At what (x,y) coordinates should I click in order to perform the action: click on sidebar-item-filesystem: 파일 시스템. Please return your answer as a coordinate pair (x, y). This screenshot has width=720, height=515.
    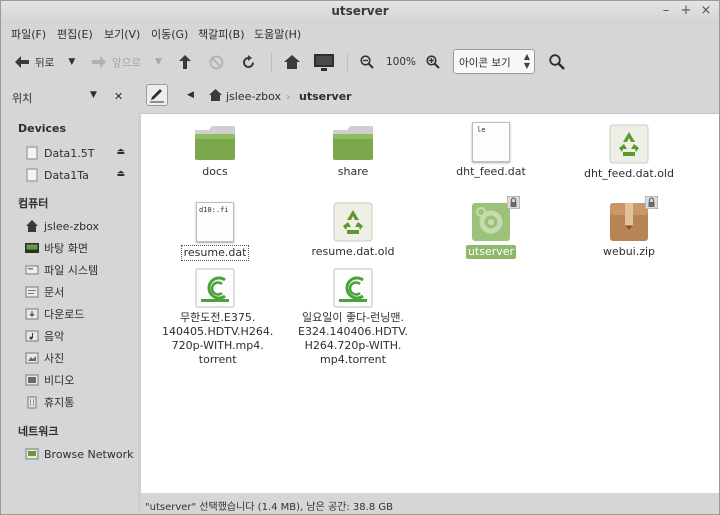
    Looking at the image, I should click on (80, 270).